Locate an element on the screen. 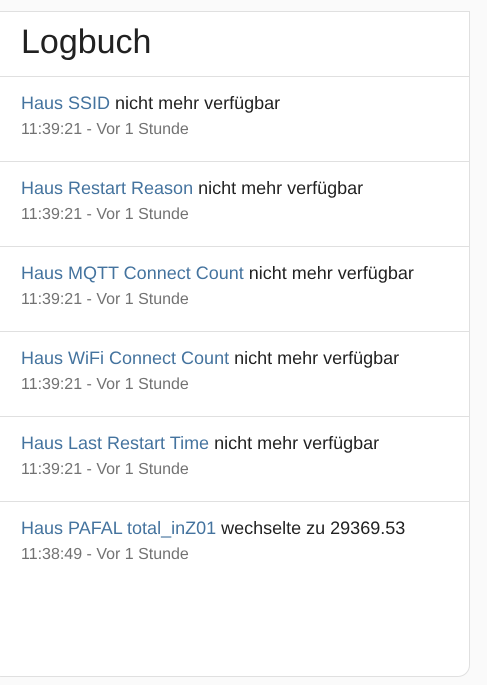 The height and width of the screenshot is (685, 487). log-message: Haus WiFi Connect Count nicht mehr verfügbar is located at coordinates (210, 358).